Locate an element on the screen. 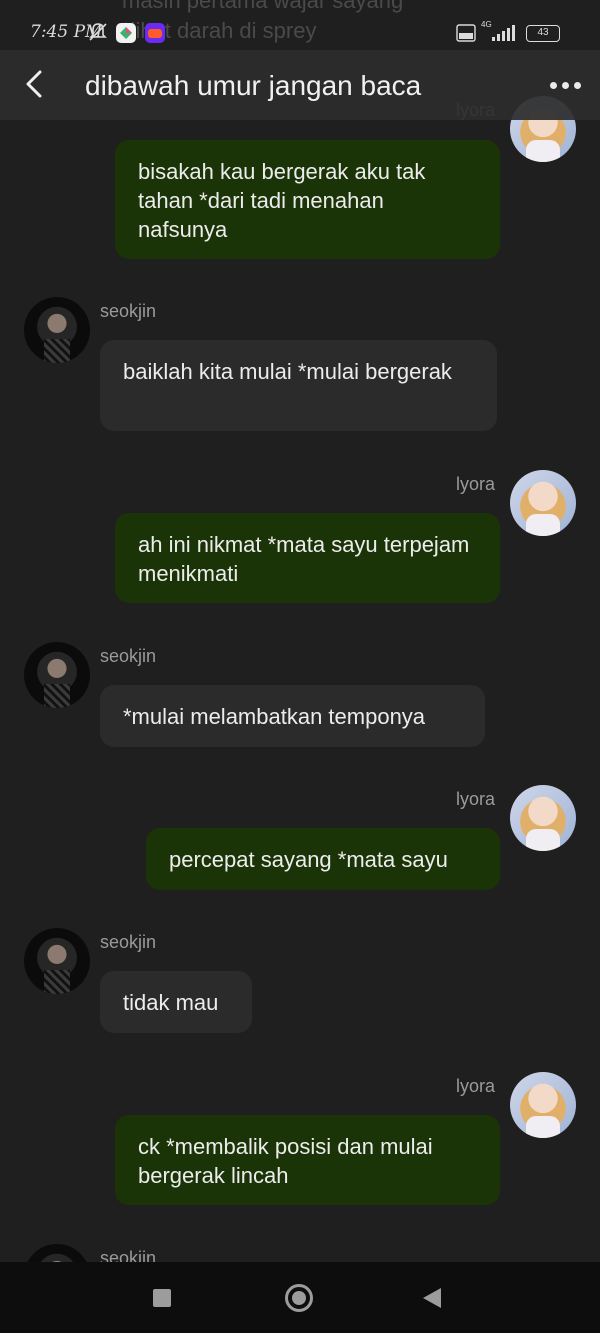  message-bubble: baiklah kita mulai *mulai bergerak is located at coordinates (298, 385).